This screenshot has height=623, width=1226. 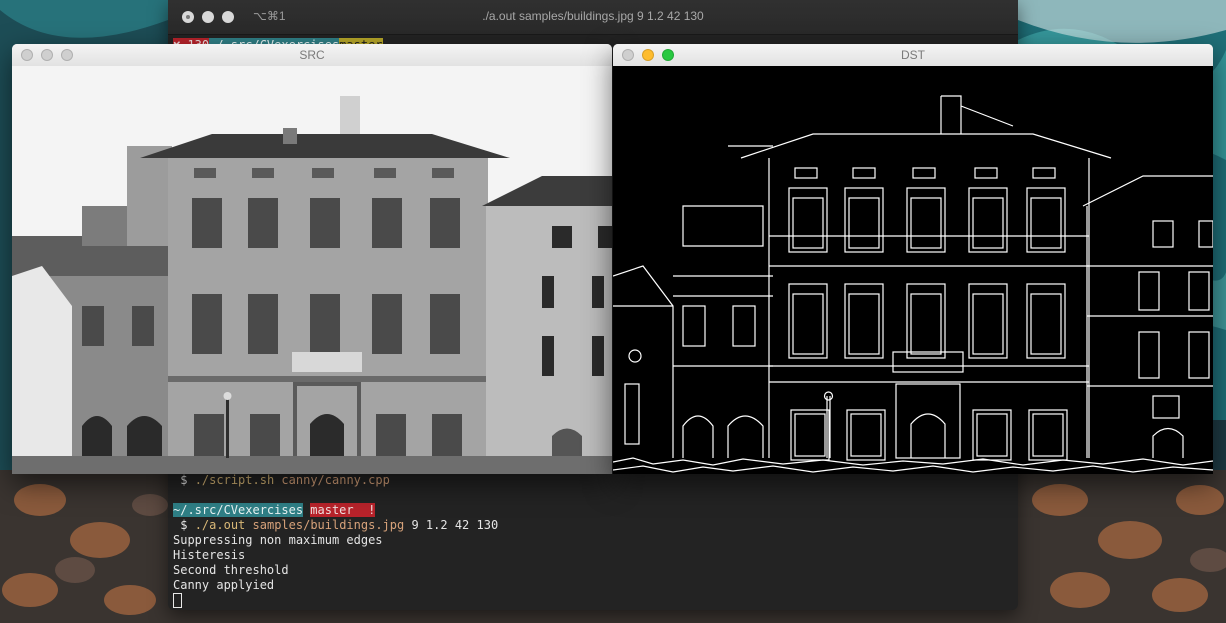 What do you see at coordinates (278, 540) in the screenshot?
I see `output-line: Suppressing non maximum edges` at bounding box center [278, 540].